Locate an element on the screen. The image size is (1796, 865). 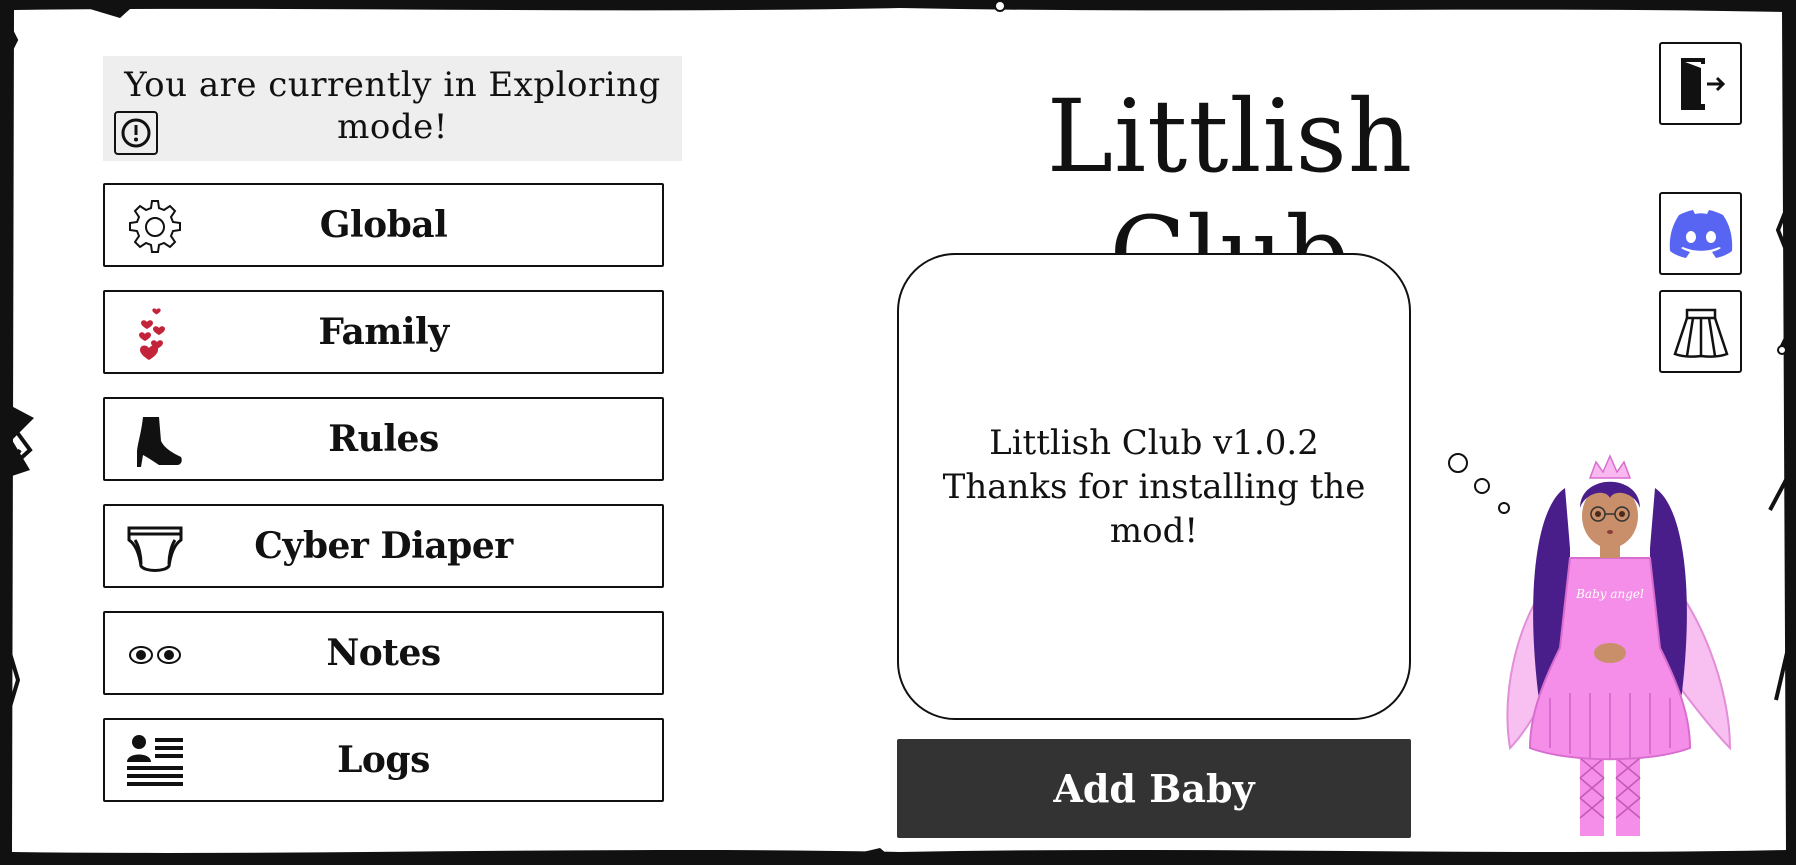
cyber-diaper-label: Cyber Diaper is located at coordinates (383, 546).